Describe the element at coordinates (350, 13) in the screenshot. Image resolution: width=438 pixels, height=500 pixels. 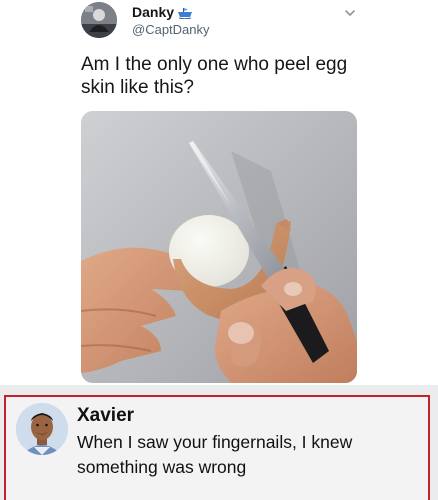
I see `chevron-down-icon` at that location.